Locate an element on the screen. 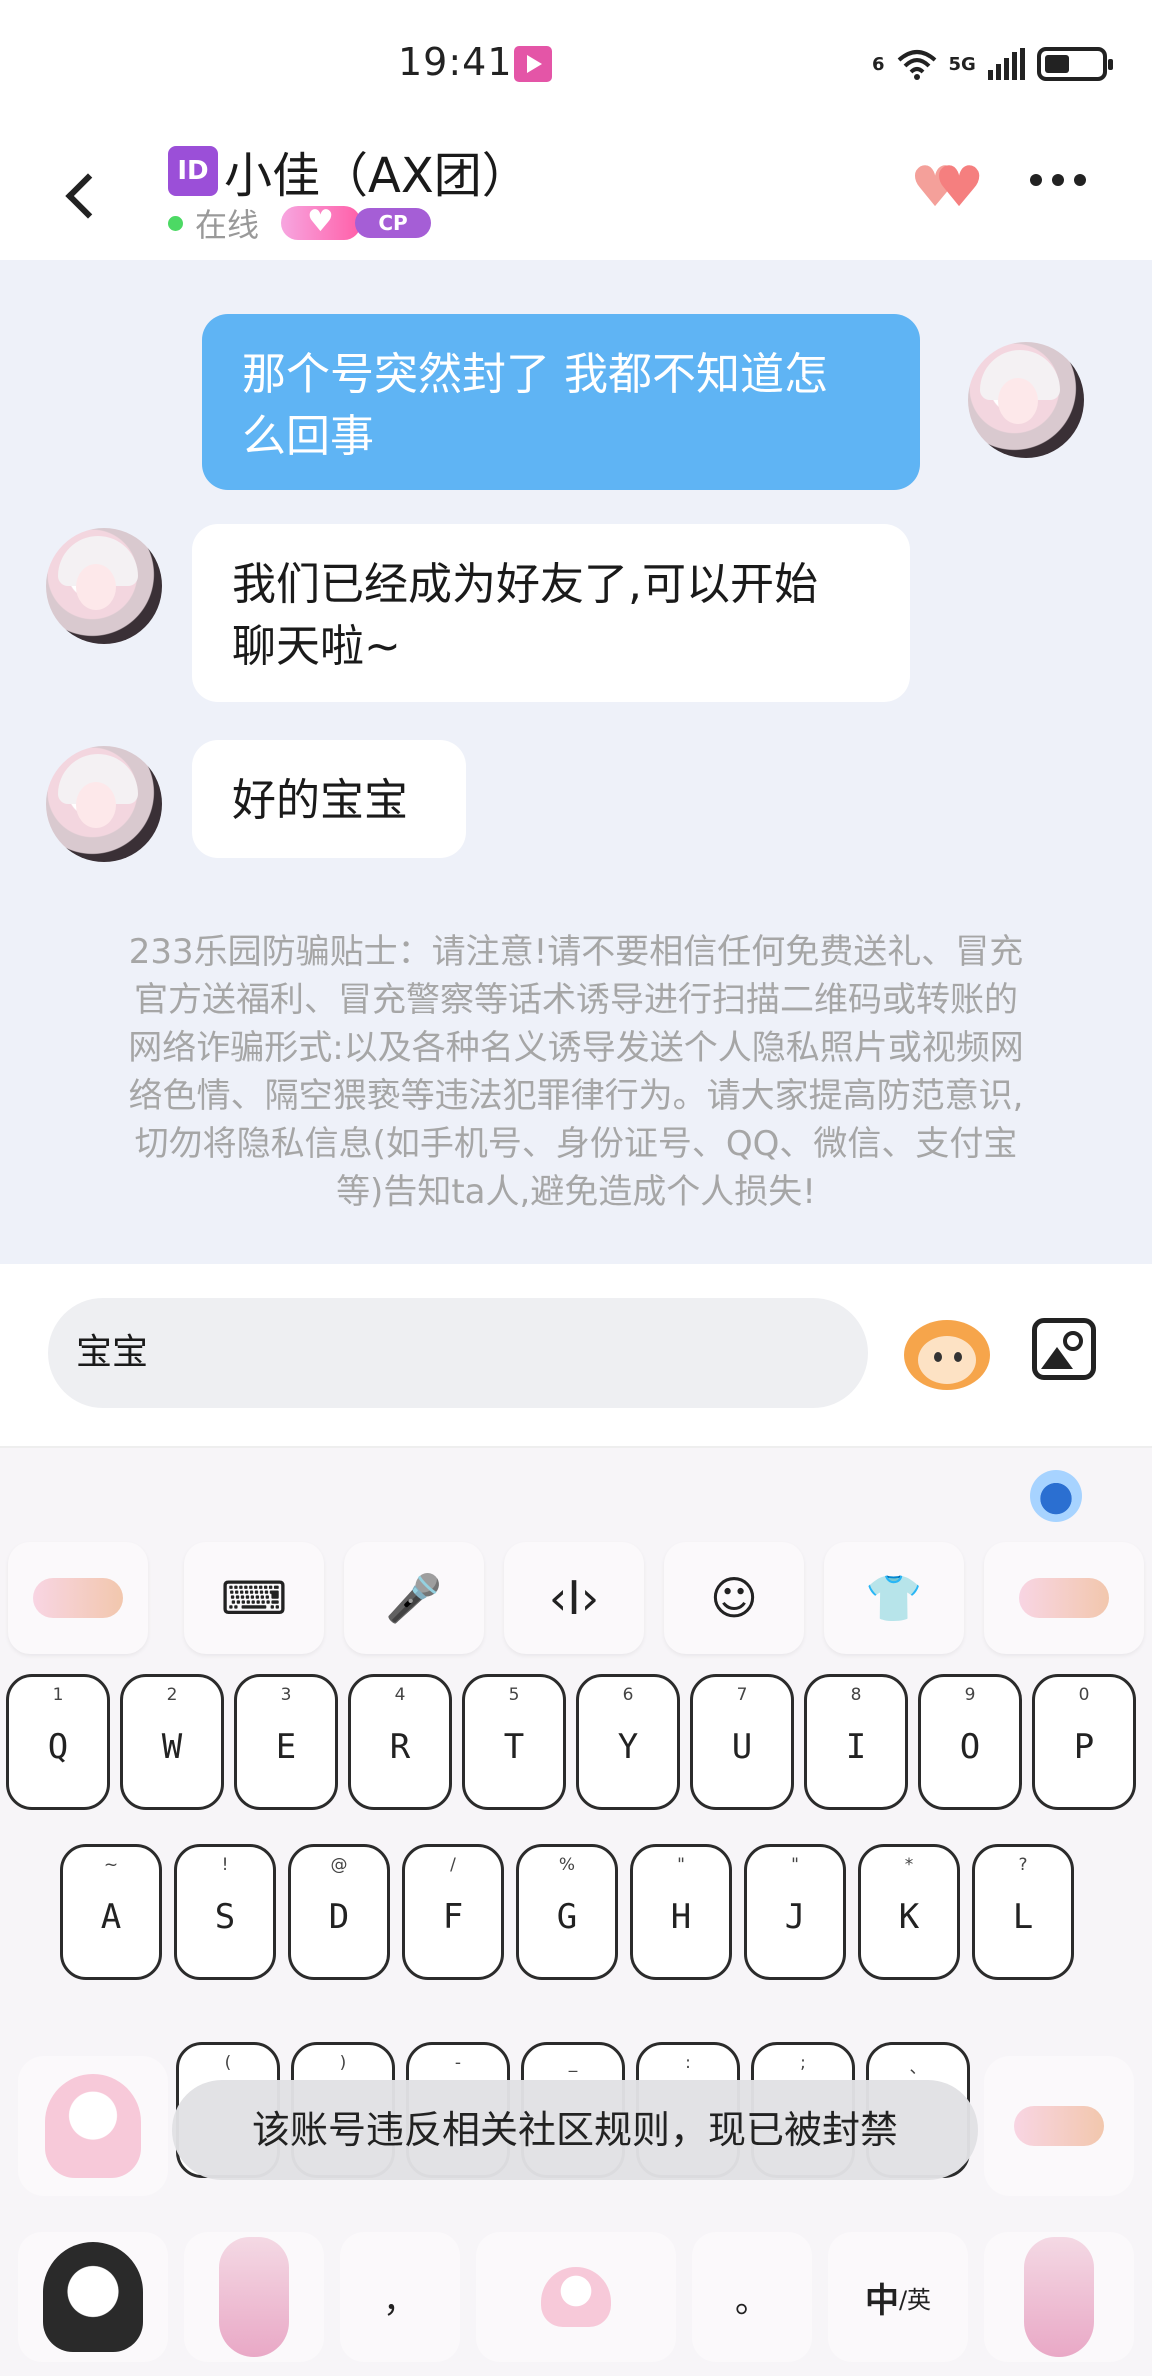 The width and height of the screenshot is (1152, 2376). emoji-sticker-button is located at coordinates (947, 1352).